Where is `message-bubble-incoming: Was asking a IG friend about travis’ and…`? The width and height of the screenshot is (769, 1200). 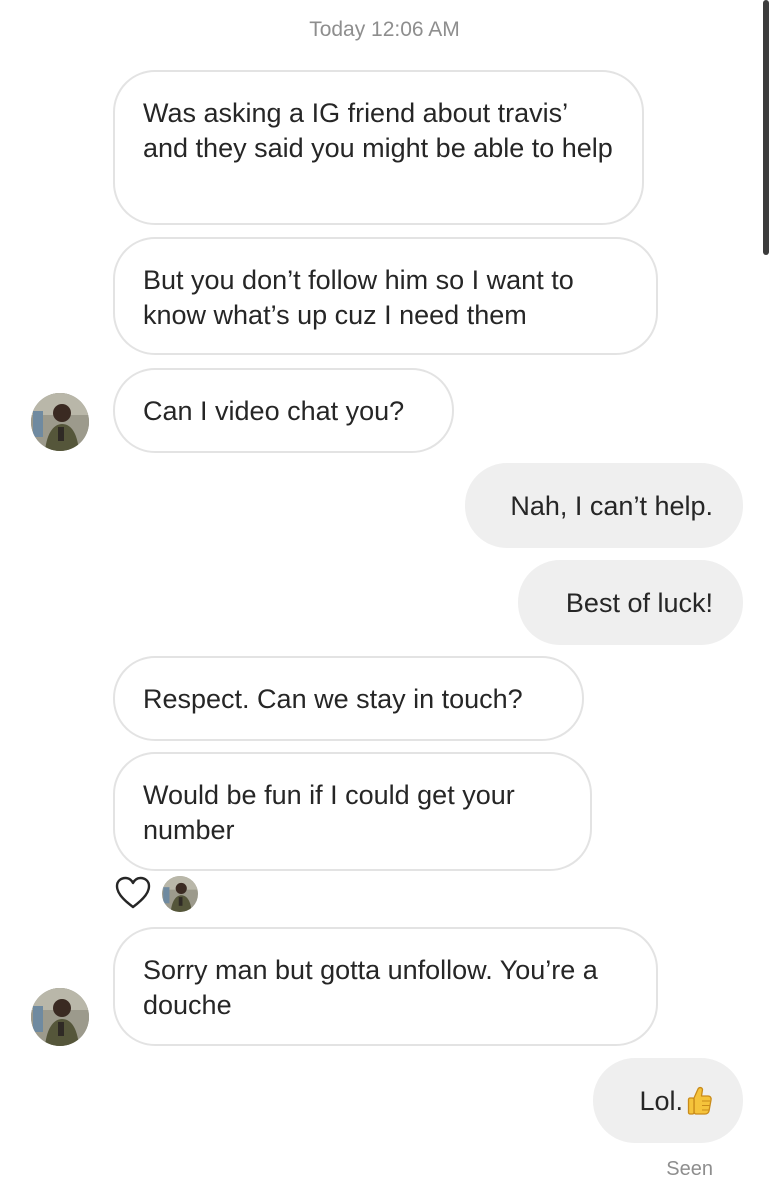 message-bubble-incoming: Was asking a IG friend about travis’ and… is located at coordinates (378, 147).